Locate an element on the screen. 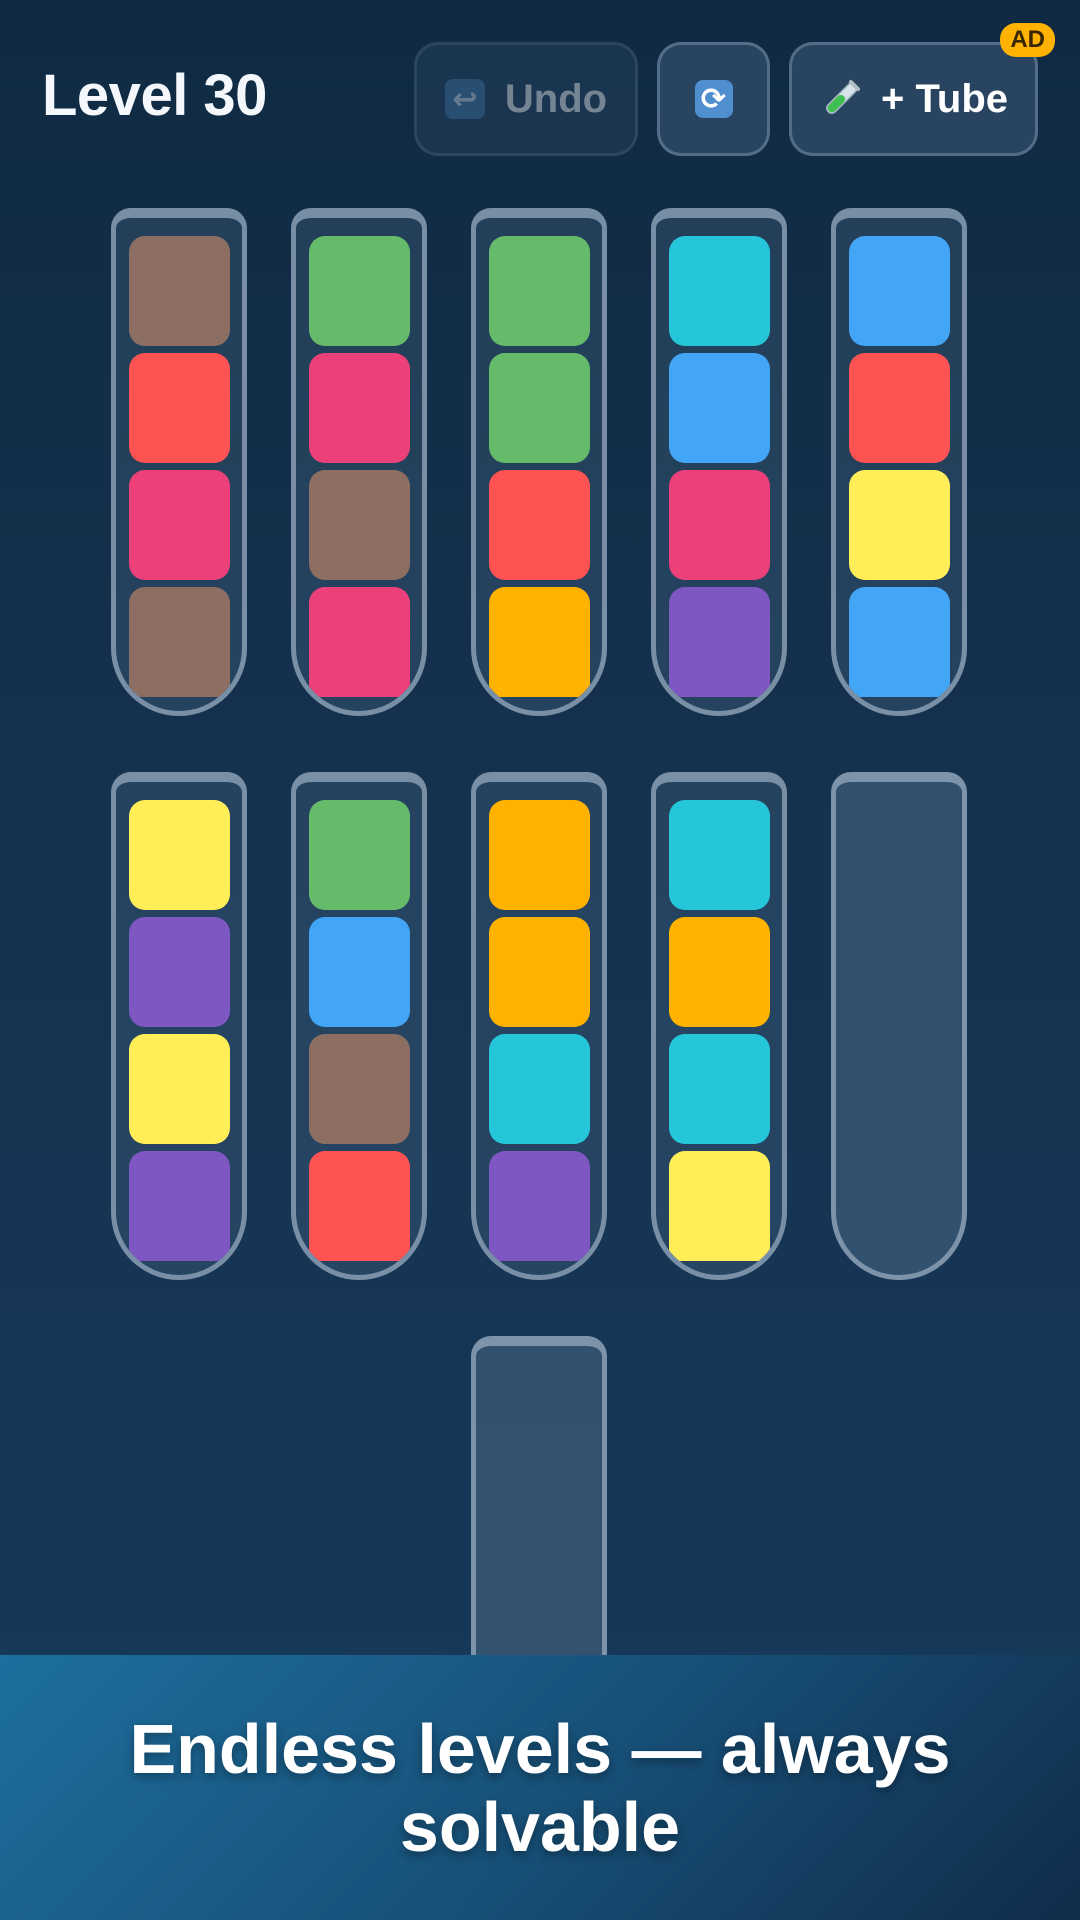 The width and height of the screenshot is (1080, 1920). shuffle-button: ⟳ is located at coordinates (713, 99).